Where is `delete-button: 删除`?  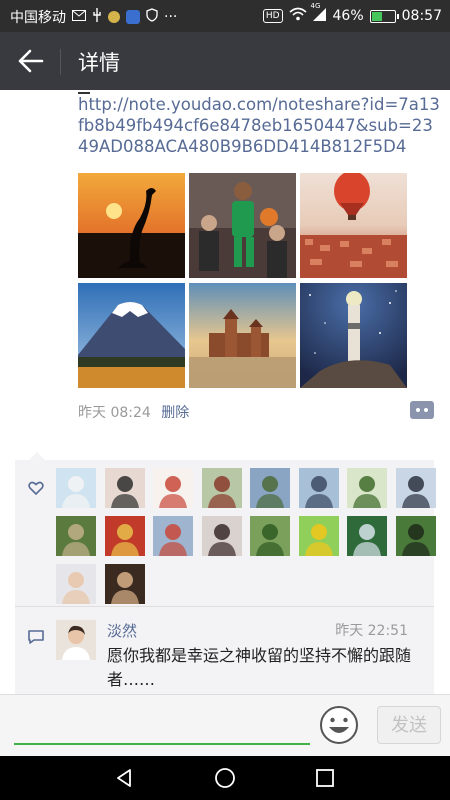
delete-button: 删除 is located at coordinates (175, 413).